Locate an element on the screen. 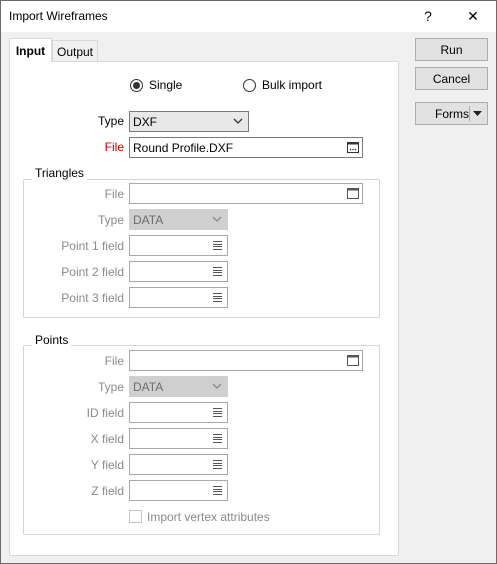  radio-bulk-import: Bulk import is located at coordinates (282, 85).